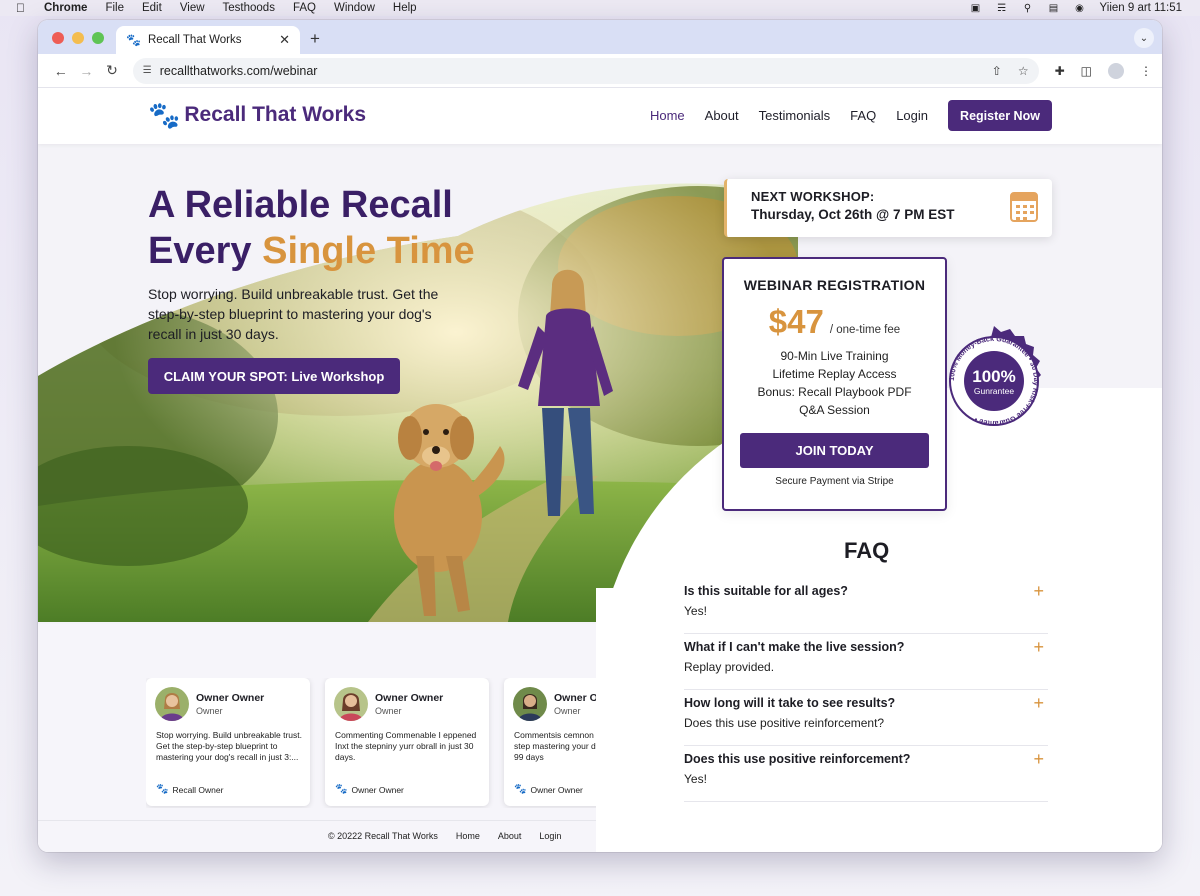 The height and width of the screenshot is (896, 1200). I want to click on next-workshop-date: Thursday, Oct 26th @ 7 PM EST, so click(853, 214).